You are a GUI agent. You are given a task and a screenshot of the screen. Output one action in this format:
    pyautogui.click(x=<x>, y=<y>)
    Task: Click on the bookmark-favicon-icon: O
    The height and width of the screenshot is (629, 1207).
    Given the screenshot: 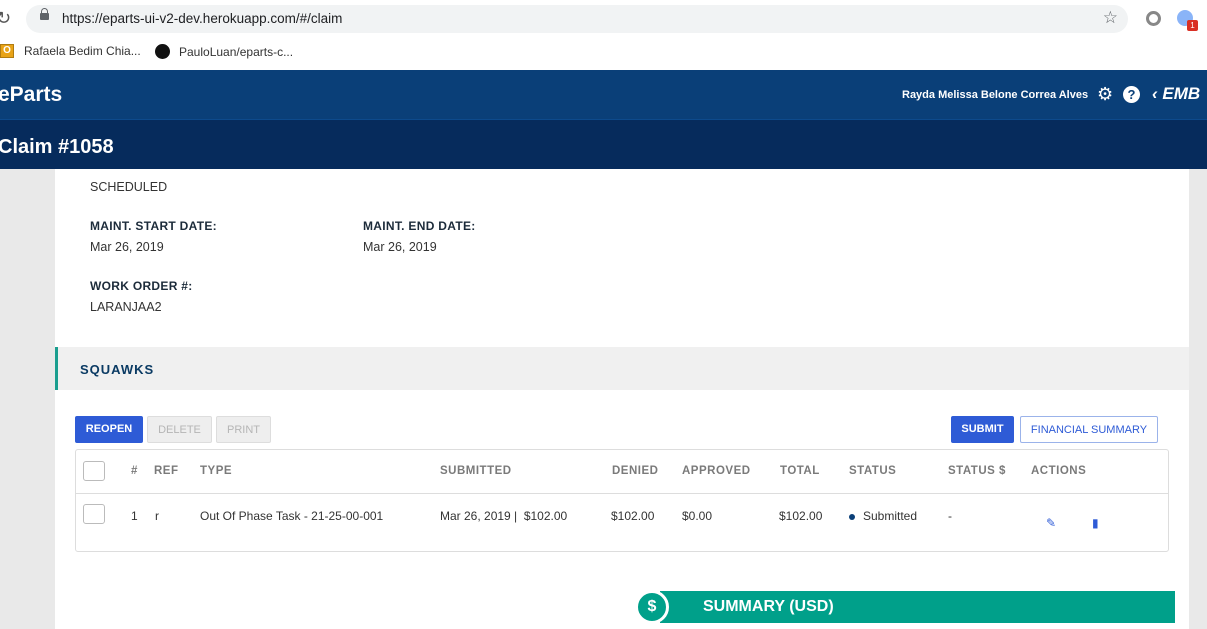 What is the action you would take?
    pyautogui.click(x=7, y=51)
    